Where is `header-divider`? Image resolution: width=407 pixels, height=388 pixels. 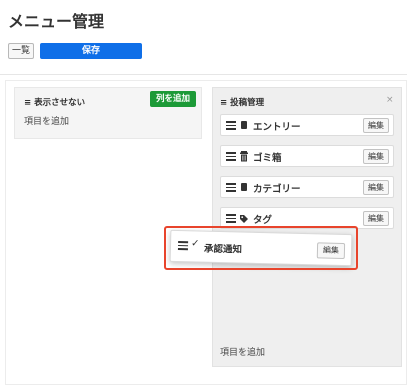 header-divider is located at coordinates (203, 74).